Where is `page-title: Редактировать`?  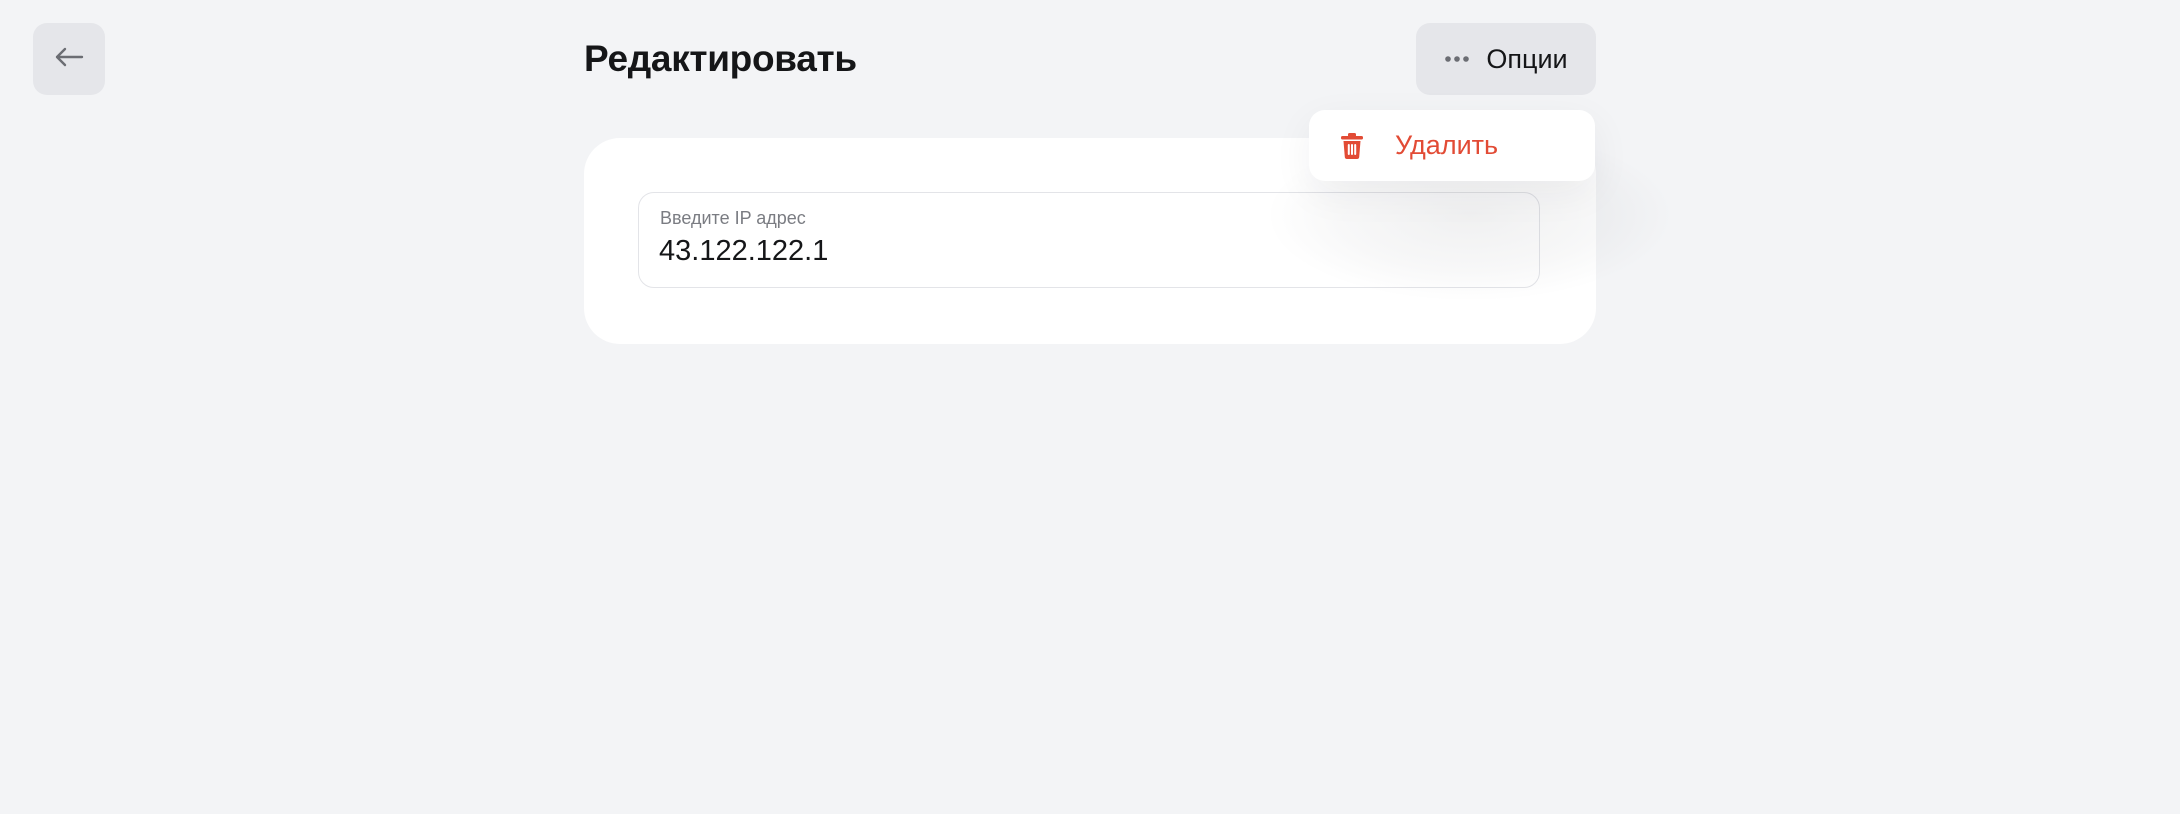
page-title: Редактировать is located at coordinates (720, 58).